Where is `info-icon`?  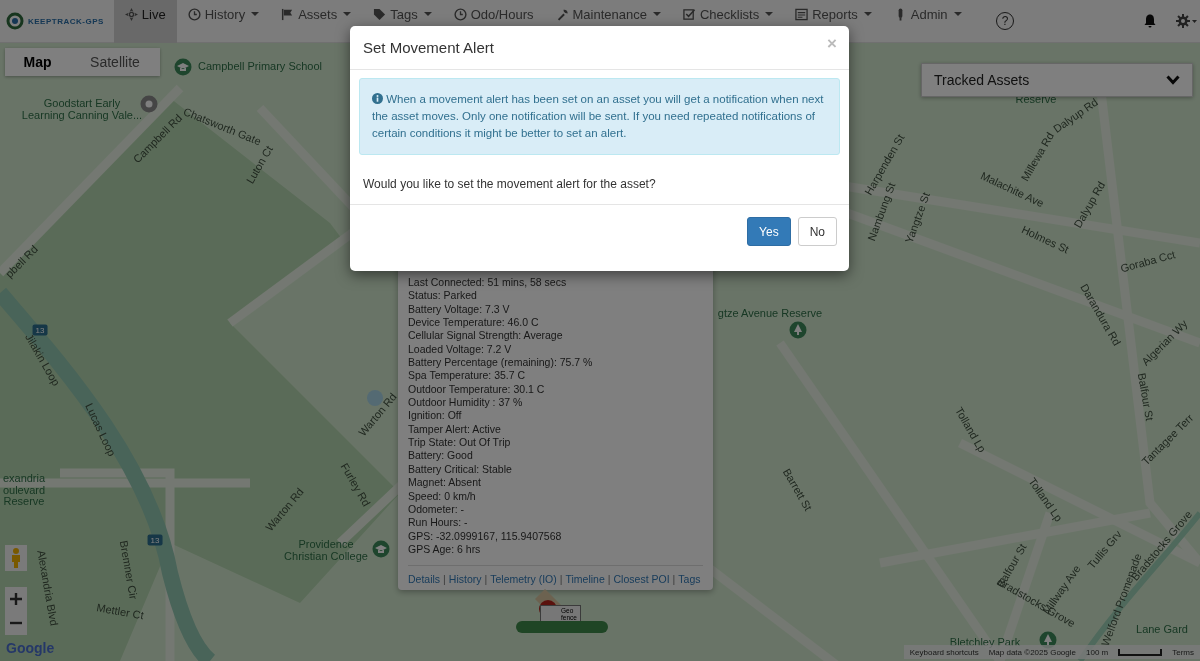 info-icon is located at coordinates (377, 98).